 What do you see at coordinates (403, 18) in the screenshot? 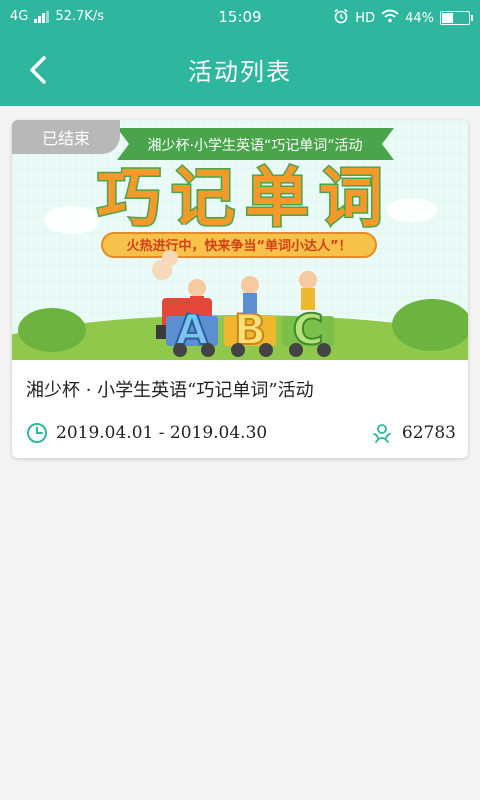
I see `status-right: HD 44%` at bounding box center [403, 18].